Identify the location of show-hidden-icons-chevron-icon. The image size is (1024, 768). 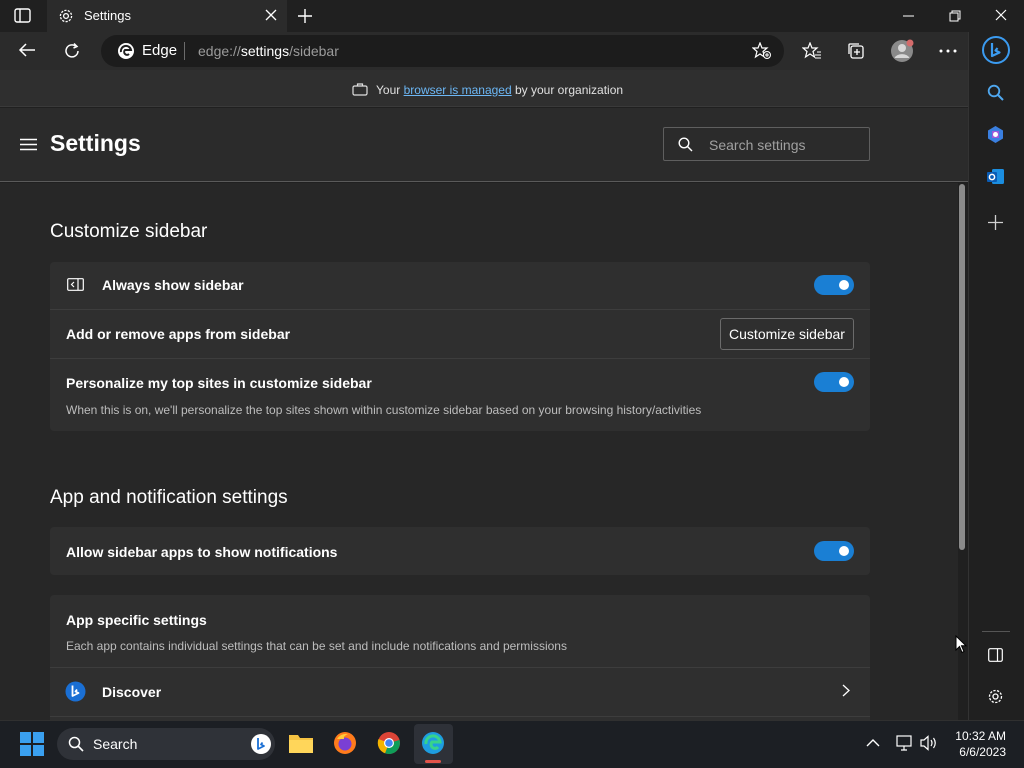
(873, 742).